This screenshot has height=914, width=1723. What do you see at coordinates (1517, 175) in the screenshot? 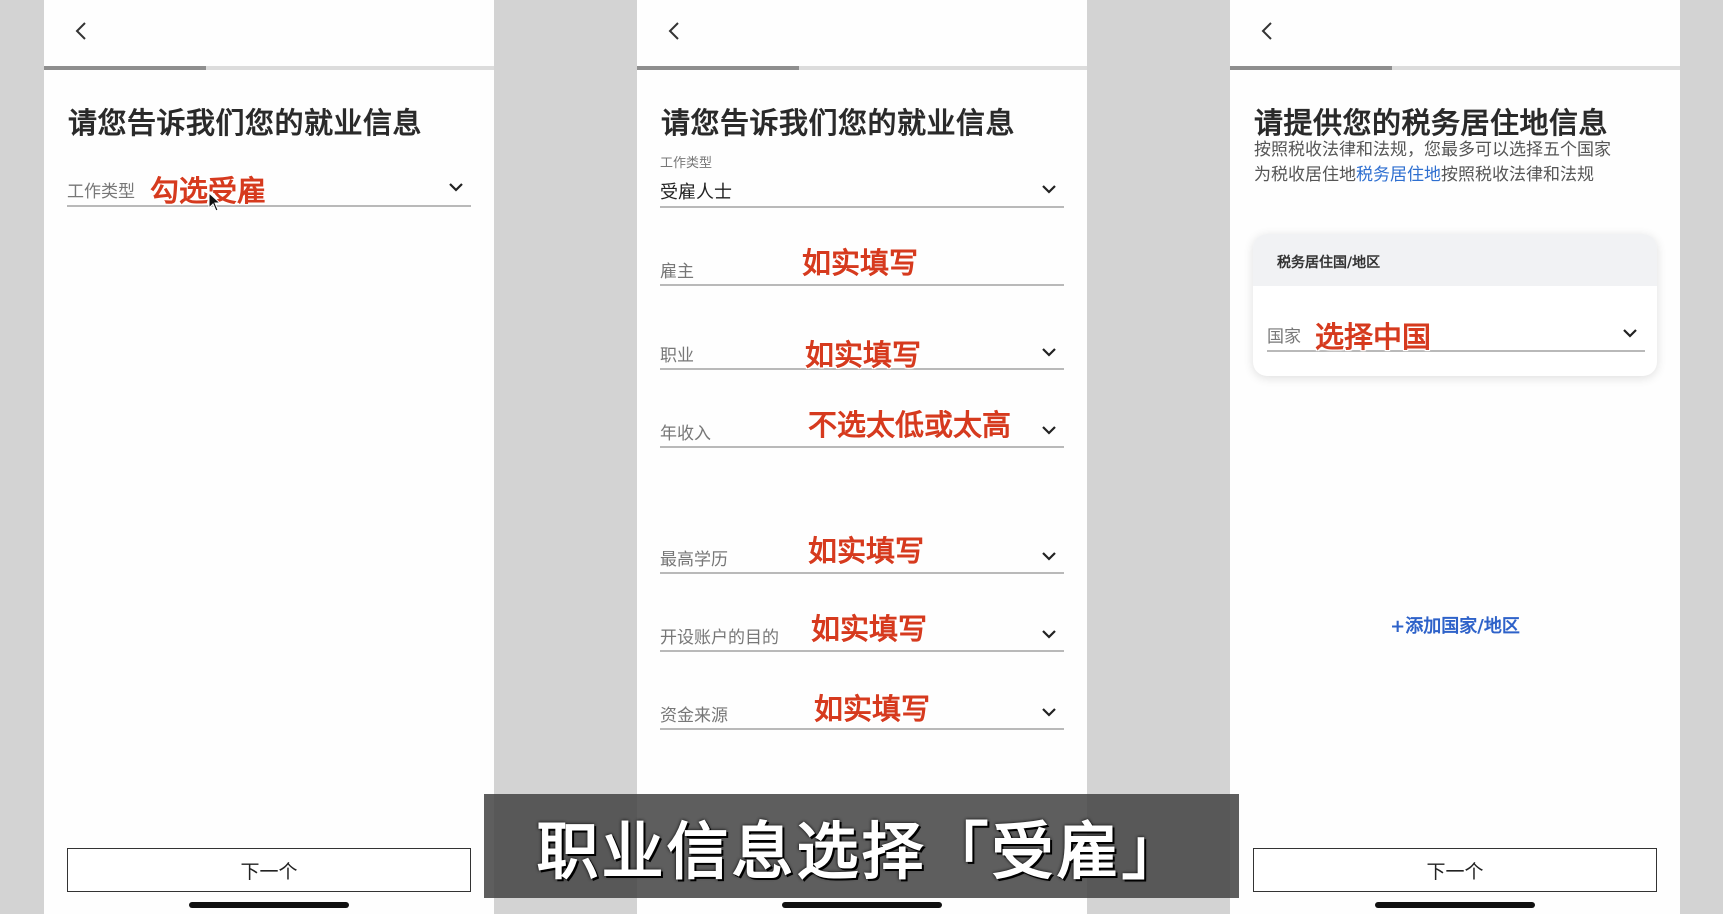
I see `subtitle-text: 按照税收法律和法规` at bounding box center [1517, 175].